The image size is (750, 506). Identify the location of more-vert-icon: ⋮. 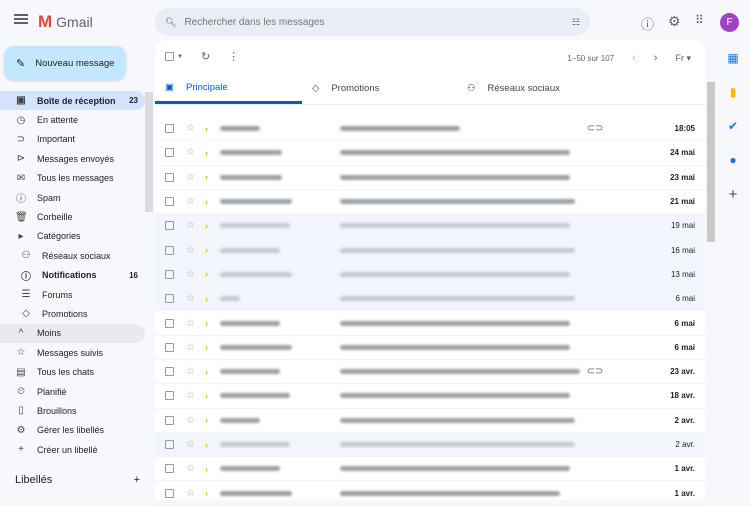
(233, 56).